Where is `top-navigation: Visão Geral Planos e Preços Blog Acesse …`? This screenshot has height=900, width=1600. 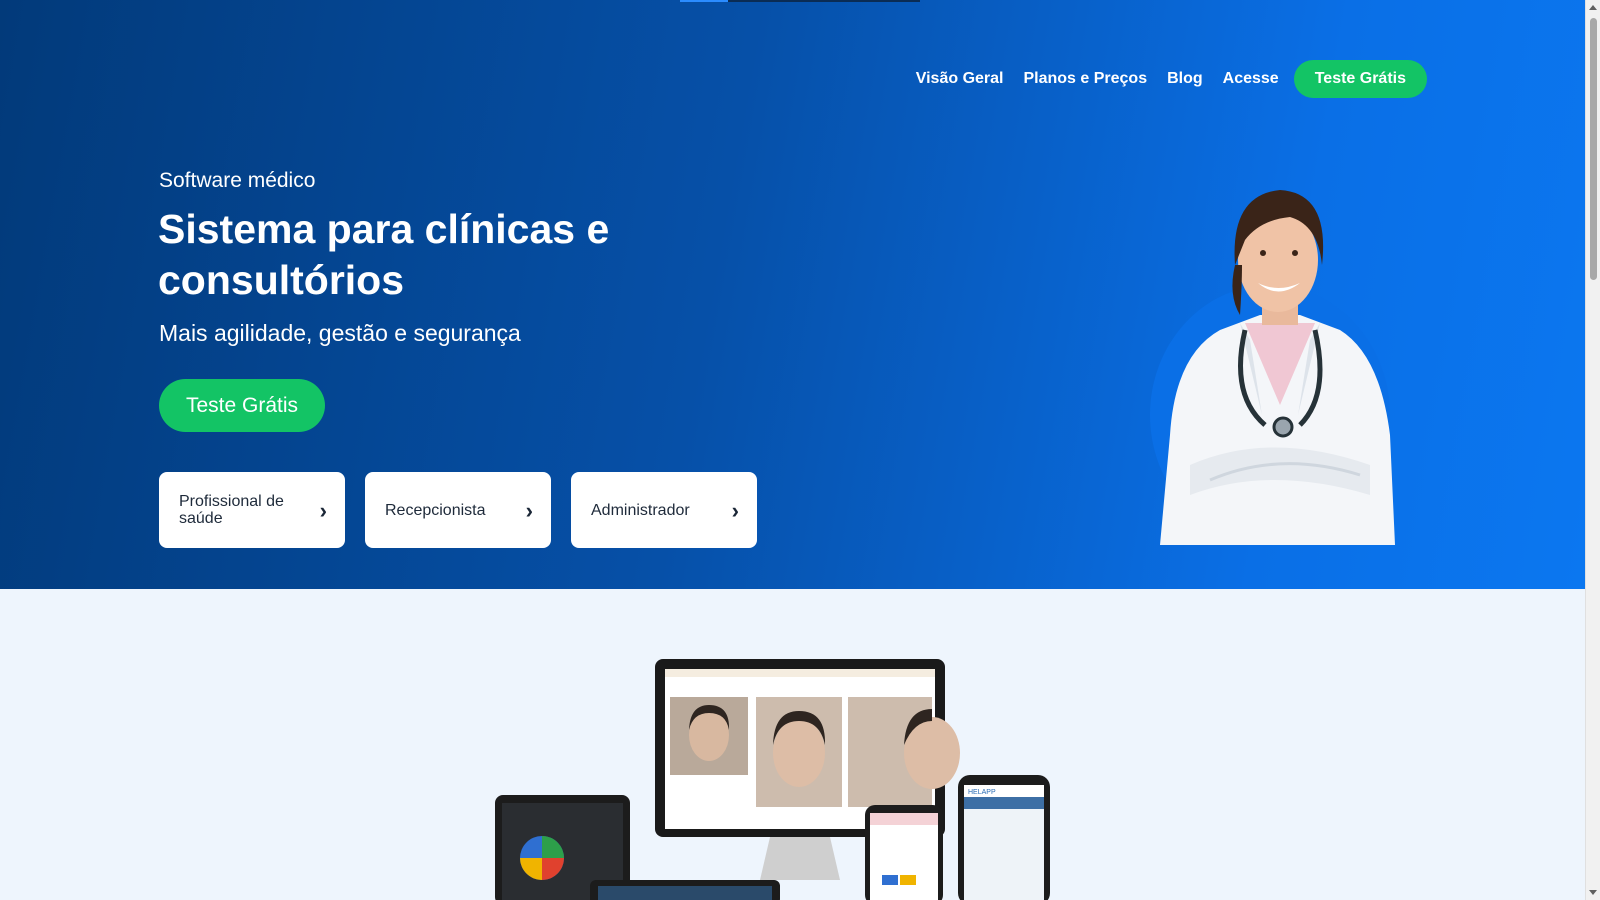 top-navigation: Visão Geral Planos e Preços Blog Acesse … is located at coordinates (1161, 79).